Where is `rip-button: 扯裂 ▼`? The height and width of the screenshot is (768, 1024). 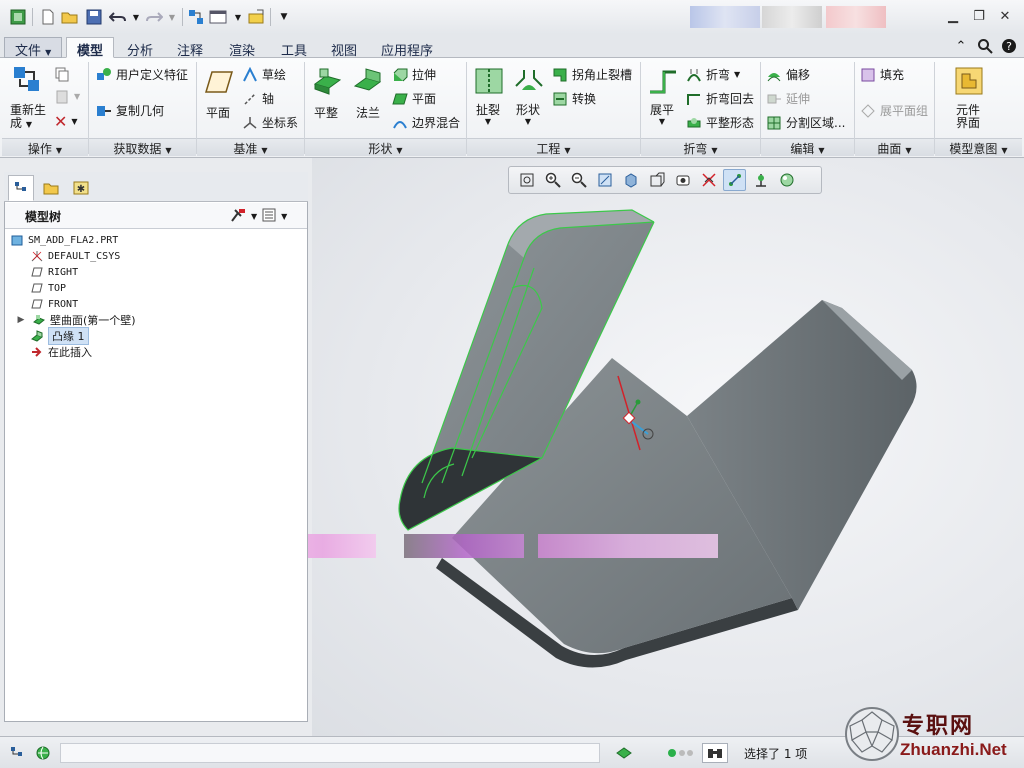
rip-button: 扯裂 ▼ is located at coordinates (488, 116).